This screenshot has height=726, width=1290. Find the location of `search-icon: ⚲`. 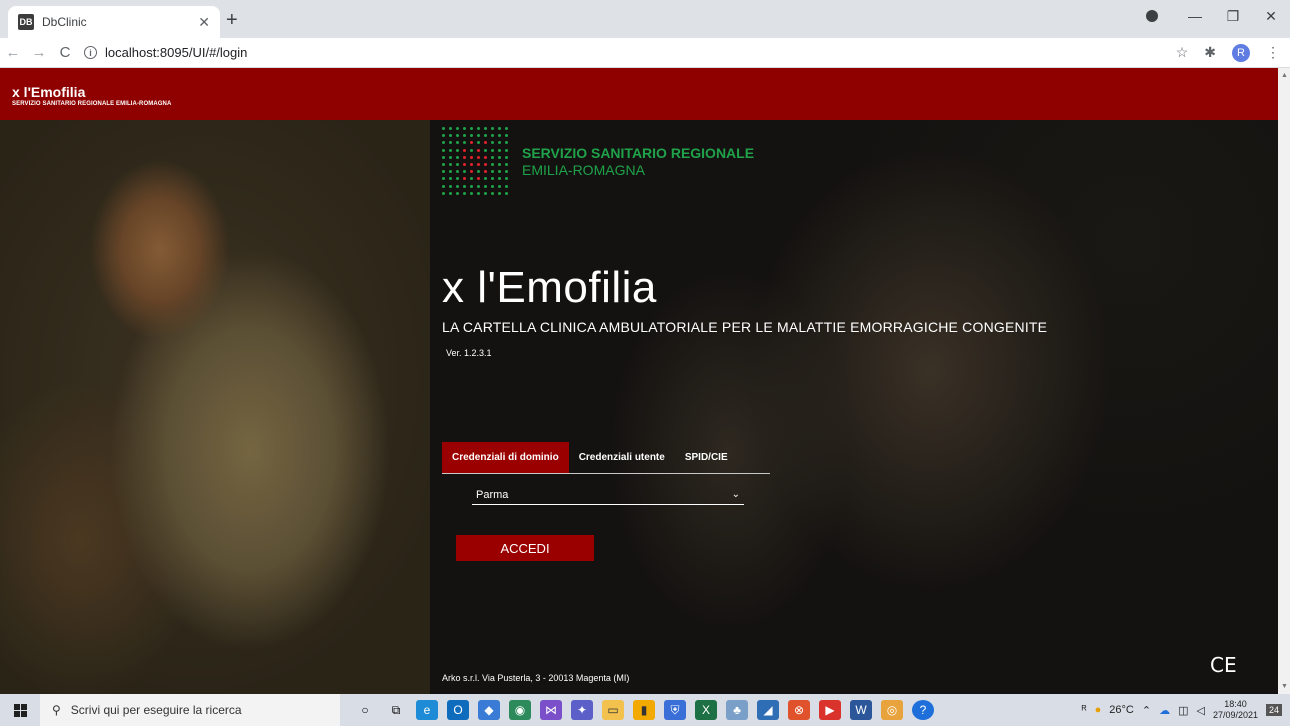

search-icon: ⚲ is located at coordinates (56, 710).